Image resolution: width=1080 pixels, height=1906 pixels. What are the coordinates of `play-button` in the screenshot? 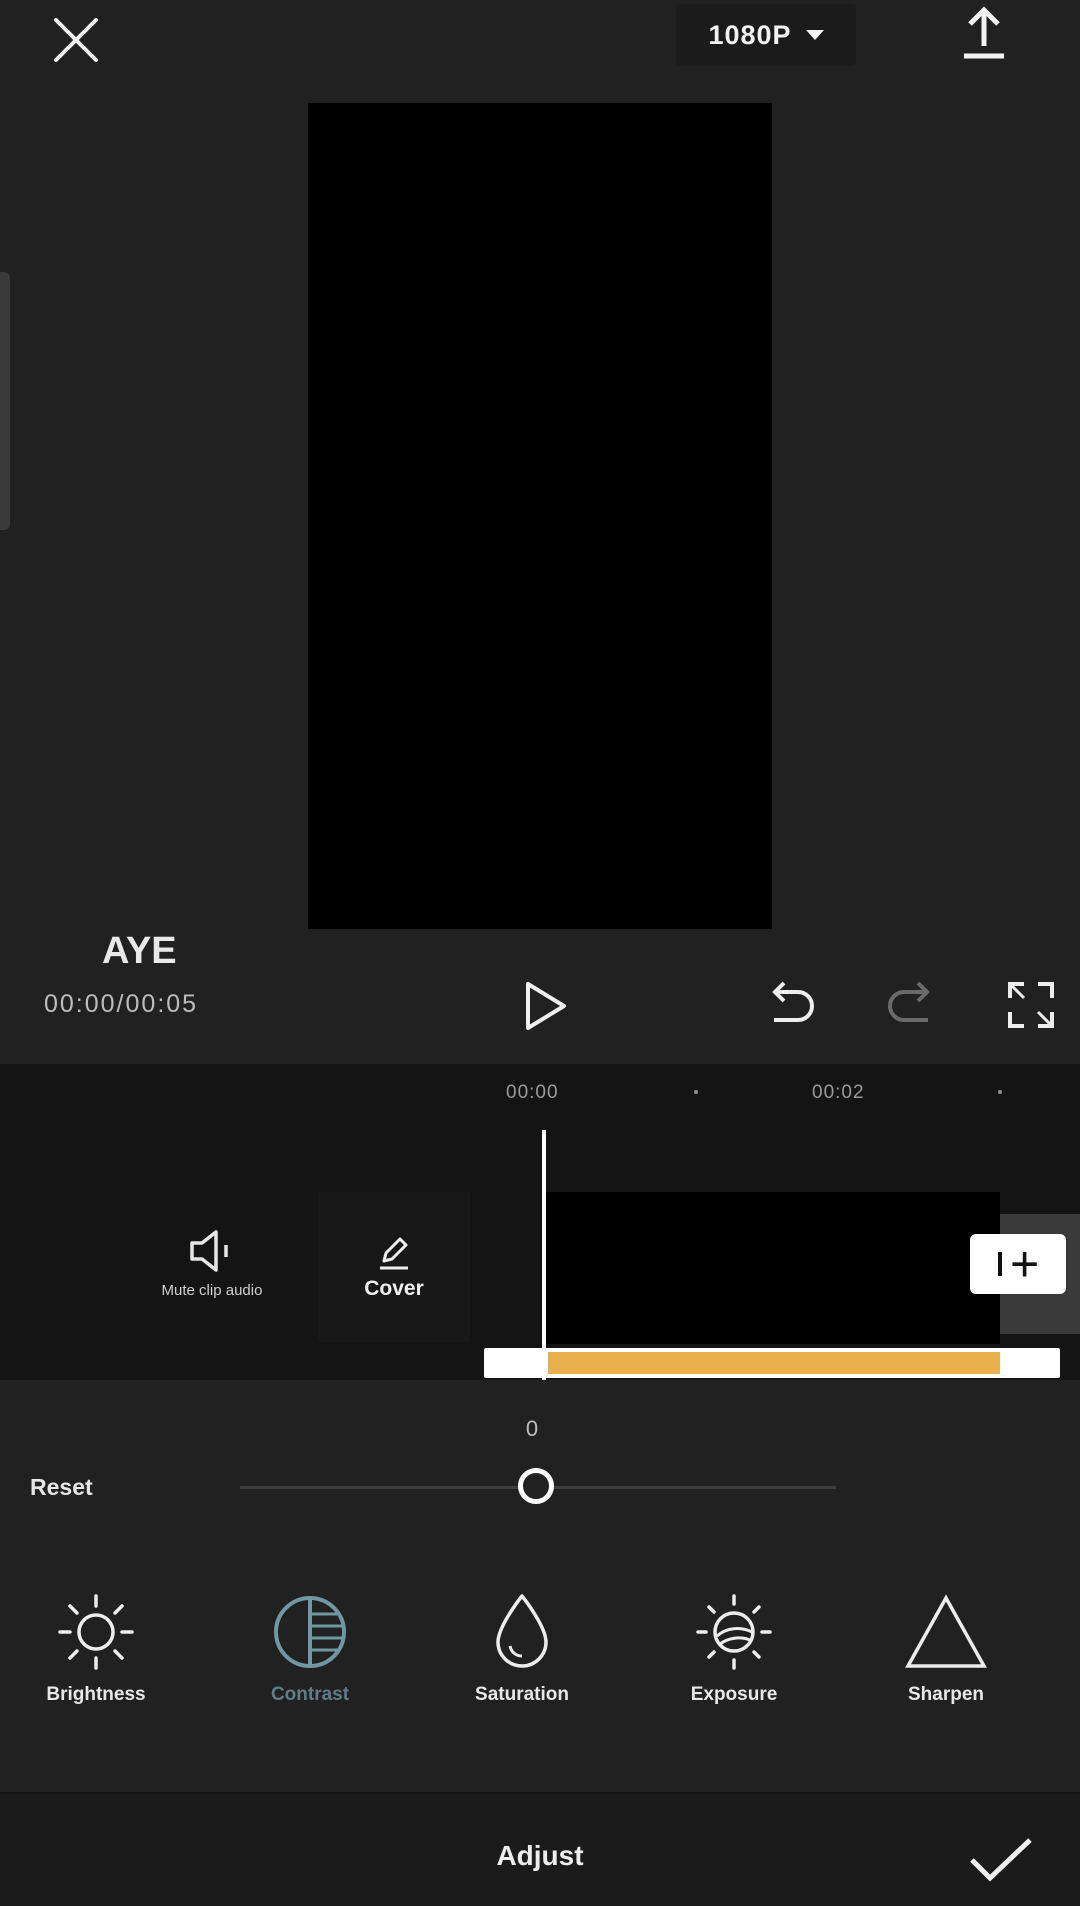 It's located at (546, 1006).